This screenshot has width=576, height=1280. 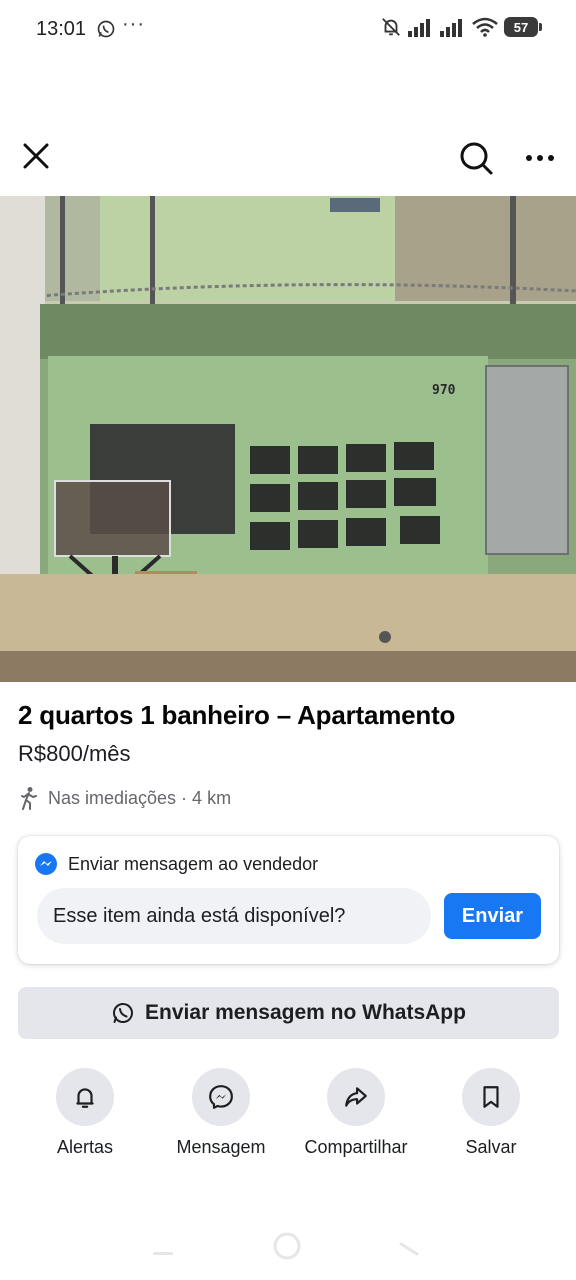 I want to click on alerts-label: Alertas, so click(x=85, y=1147).